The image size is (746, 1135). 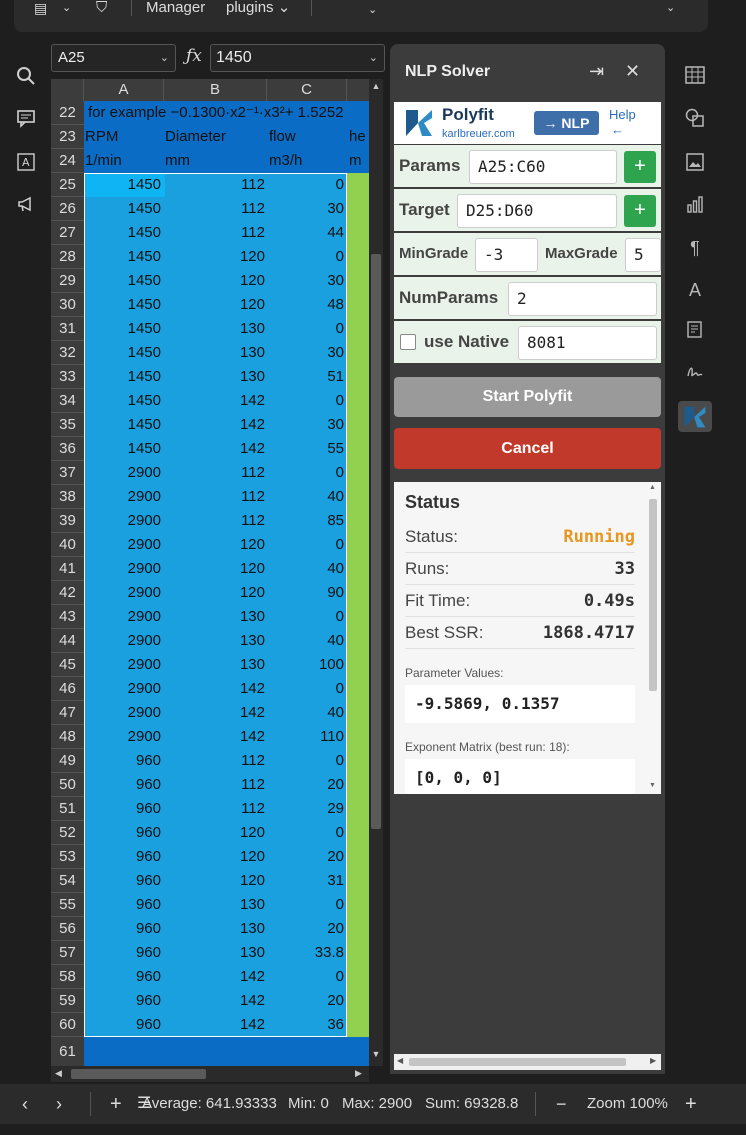 I want to click on column-header-b: B, so click(x=215, y=90).